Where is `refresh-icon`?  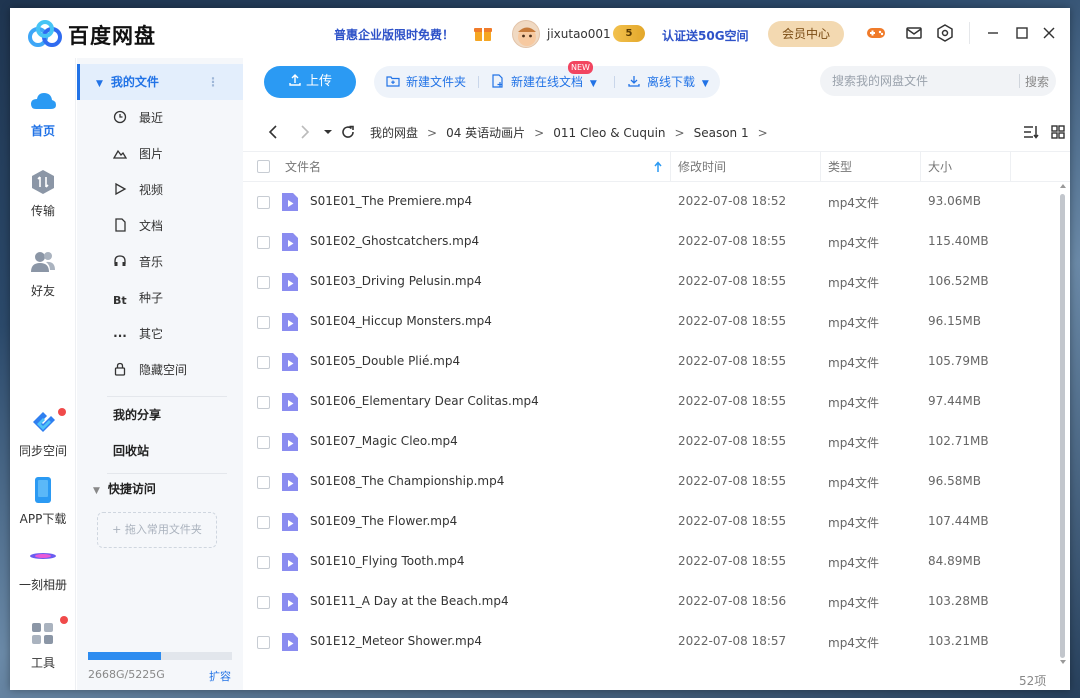 refresh-icon is located at coordinates (348, 132).